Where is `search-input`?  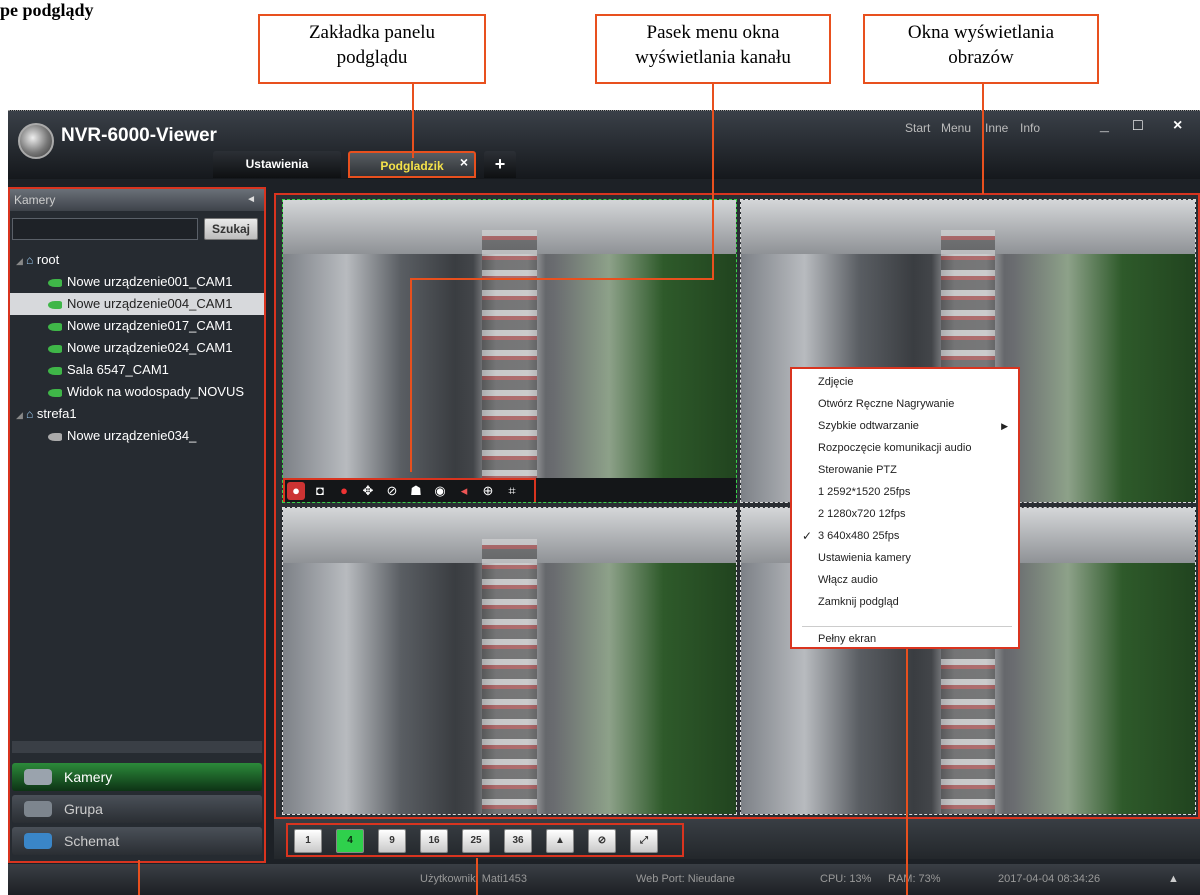 search-input is located at coordinates (105, 229).